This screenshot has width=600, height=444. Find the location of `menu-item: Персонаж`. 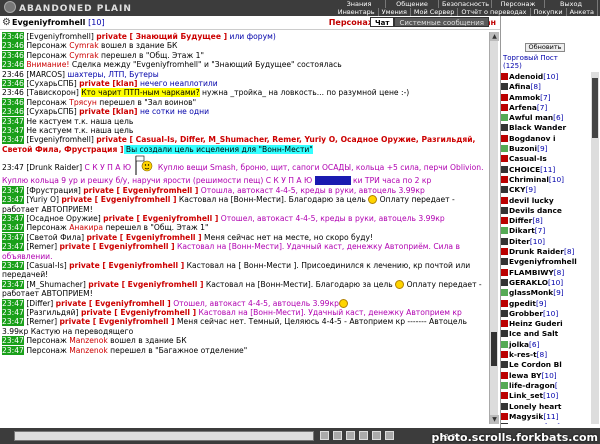

menu-item: Персонаж is located at coordinates (518, 4).